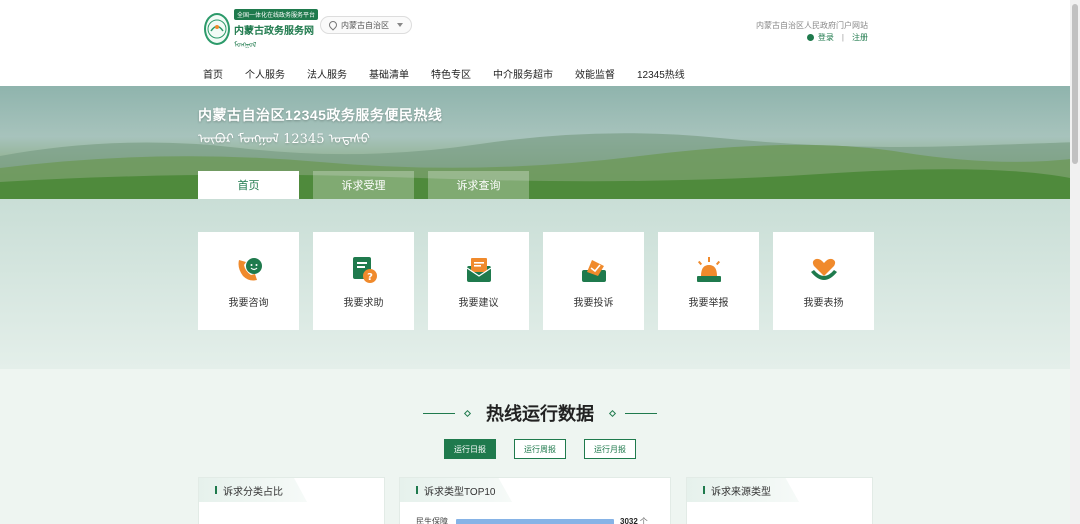  What do you see at coordinates (333, 25) in the screenshot?
I see `location-pin-icon` at bounding box center [333, 25].